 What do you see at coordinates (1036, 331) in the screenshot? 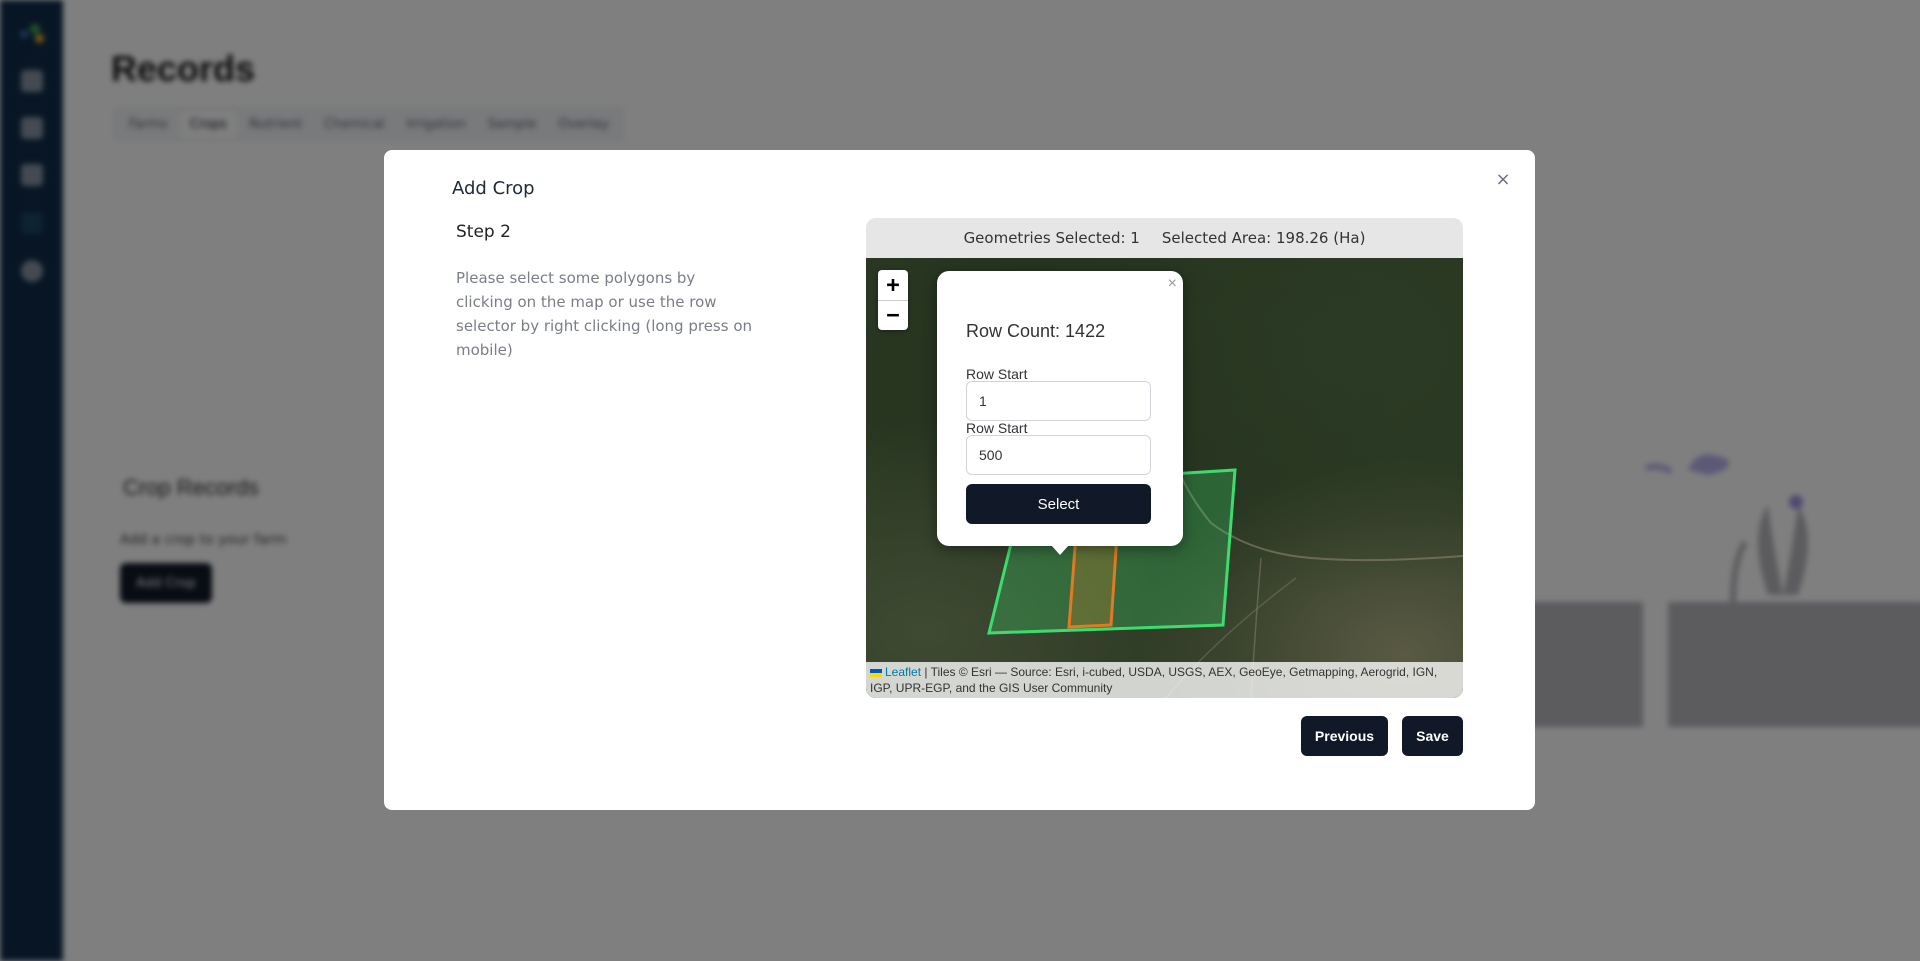
I see `row-count: Row Count: 1422` at bounding box center [1036, 331].